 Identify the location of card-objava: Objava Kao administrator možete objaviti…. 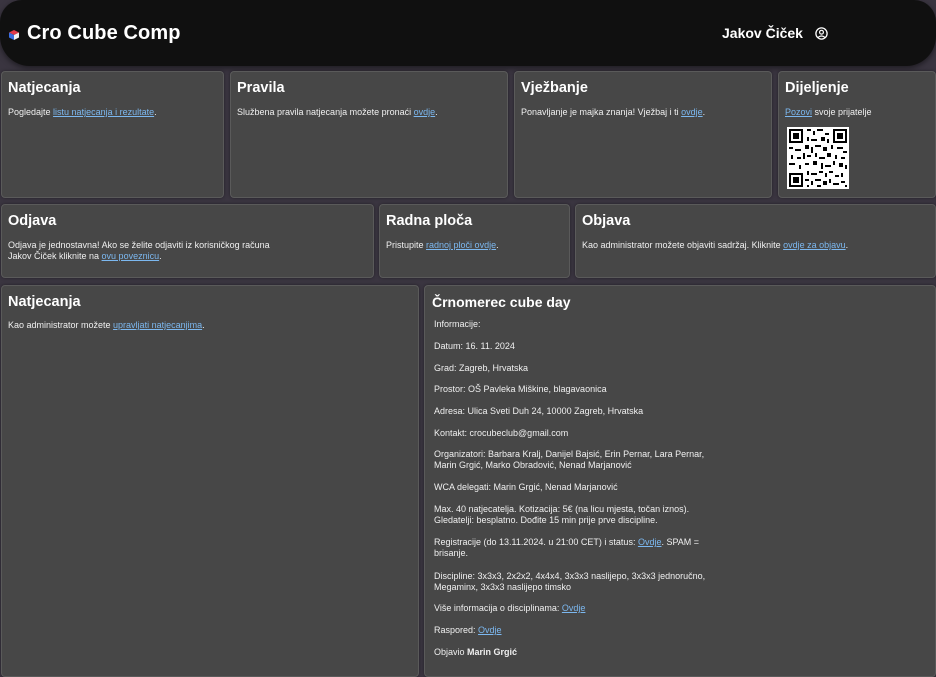
(755, 241).